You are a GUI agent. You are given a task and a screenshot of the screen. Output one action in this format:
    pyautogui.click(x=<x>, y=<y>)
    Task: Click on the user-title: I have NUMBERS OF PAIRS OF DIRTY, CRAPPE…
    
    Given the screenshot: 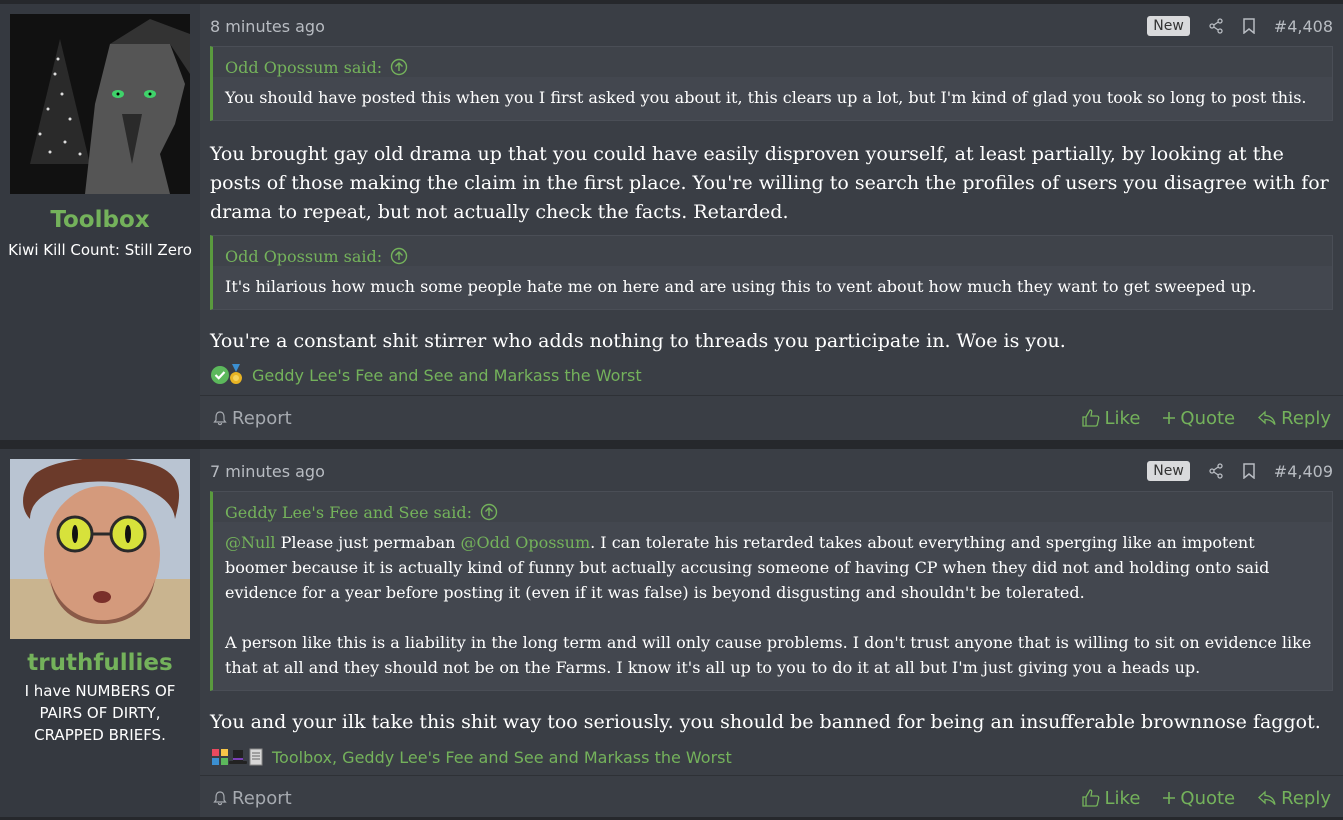 What is the action you would take?
    pyautogui.click(x=100, y=713)
    